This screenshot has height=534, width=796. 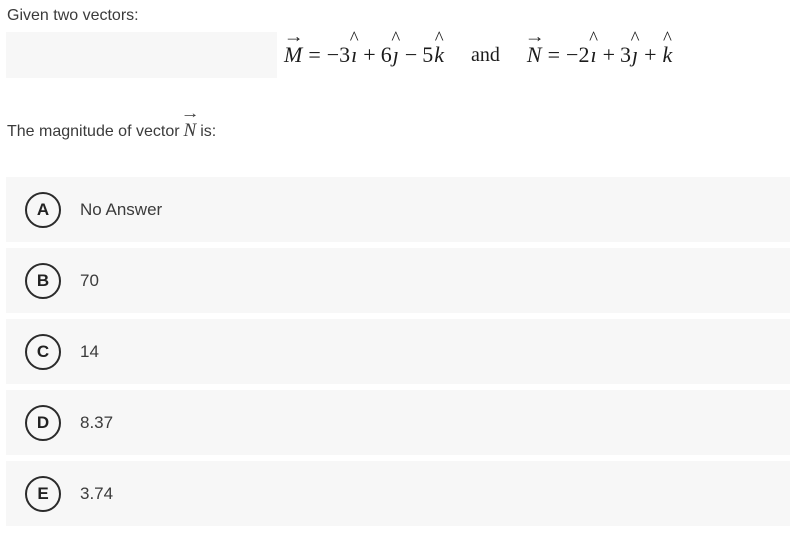 I want to click on vector-m-expression: M = − 3 ı + 6 ȷ − 5 k, so click(x=364, y=55).